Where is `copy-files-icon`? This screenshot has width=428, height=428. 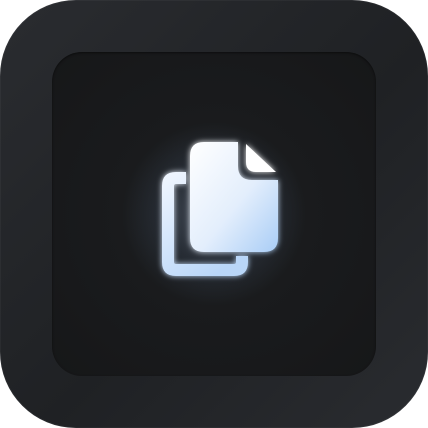 copy-files-icon is located at coordinates (220, 209).